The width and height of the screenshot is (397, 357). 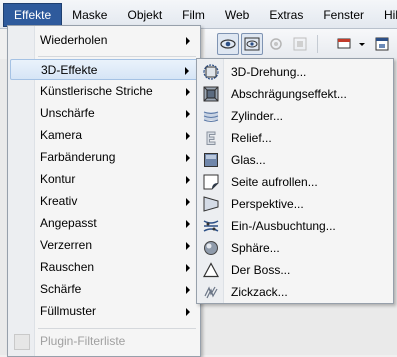 I want to click on menu-item-kontur: Kontur, so click(x=104, y=179).